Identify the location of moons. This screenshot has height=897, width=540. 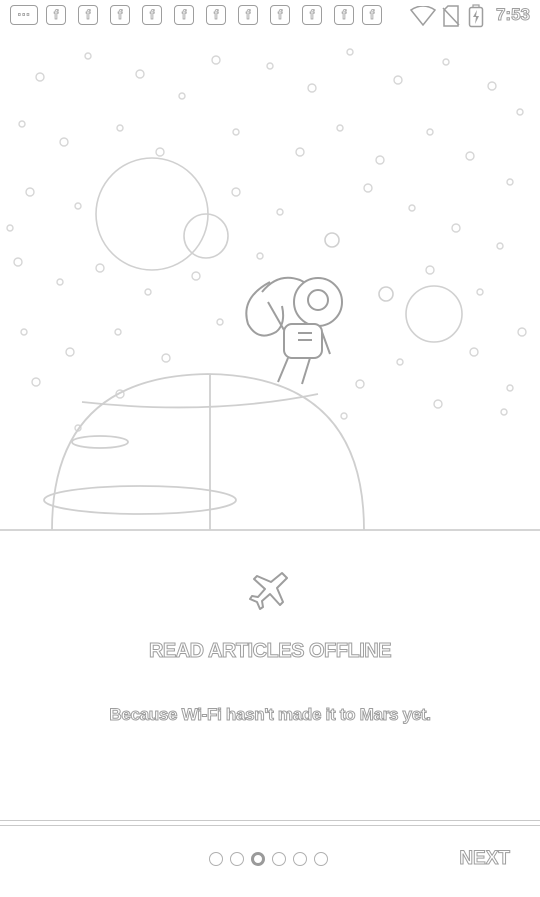
(279, 250).